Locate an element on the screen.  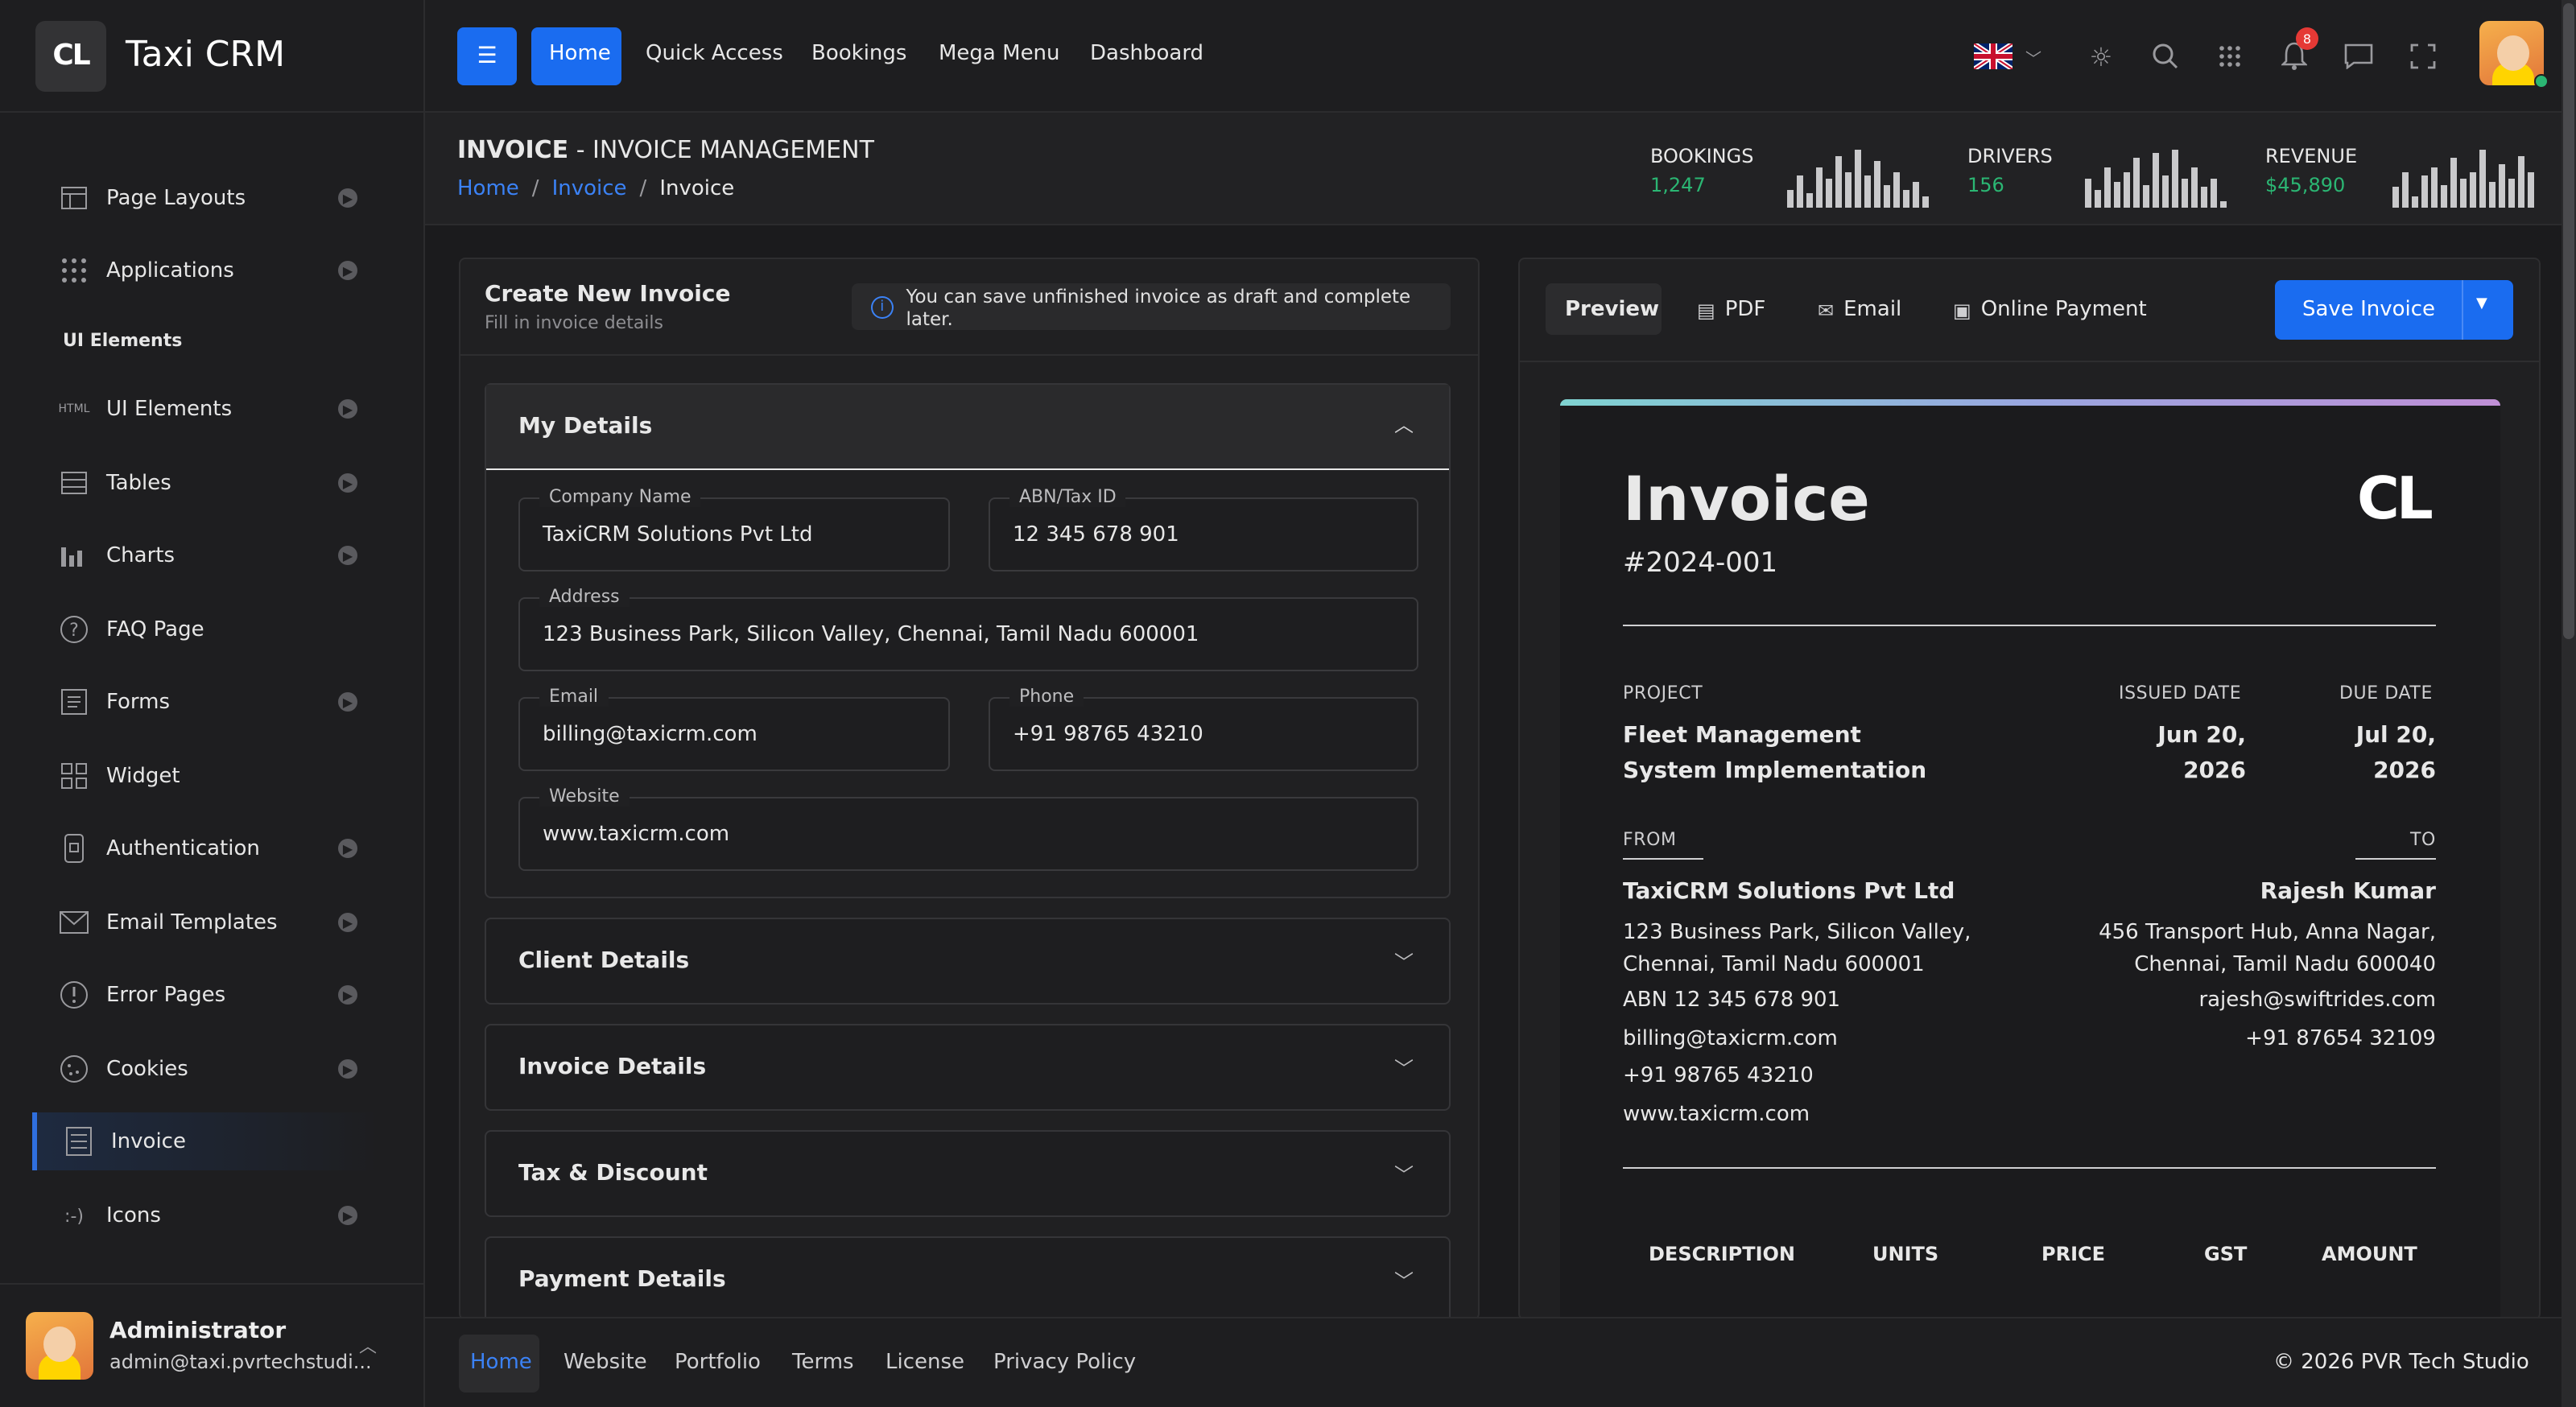
sidebar-item-label: Tables is located at coordinates (138, 483).